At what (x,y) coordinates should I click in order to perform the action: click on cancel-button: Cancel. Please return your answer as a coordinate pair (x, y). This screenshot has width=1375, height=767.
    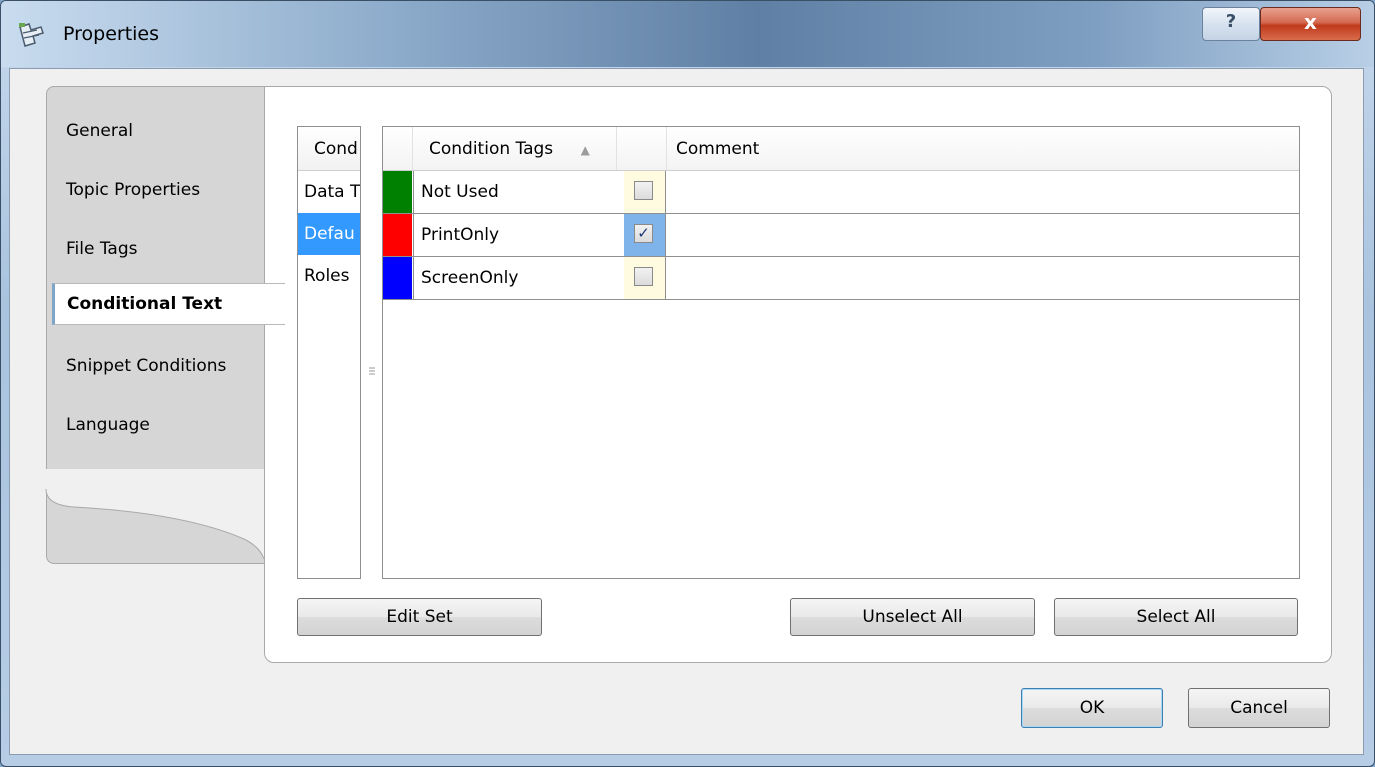
    Looking at the image, I should click on (1259, 708).